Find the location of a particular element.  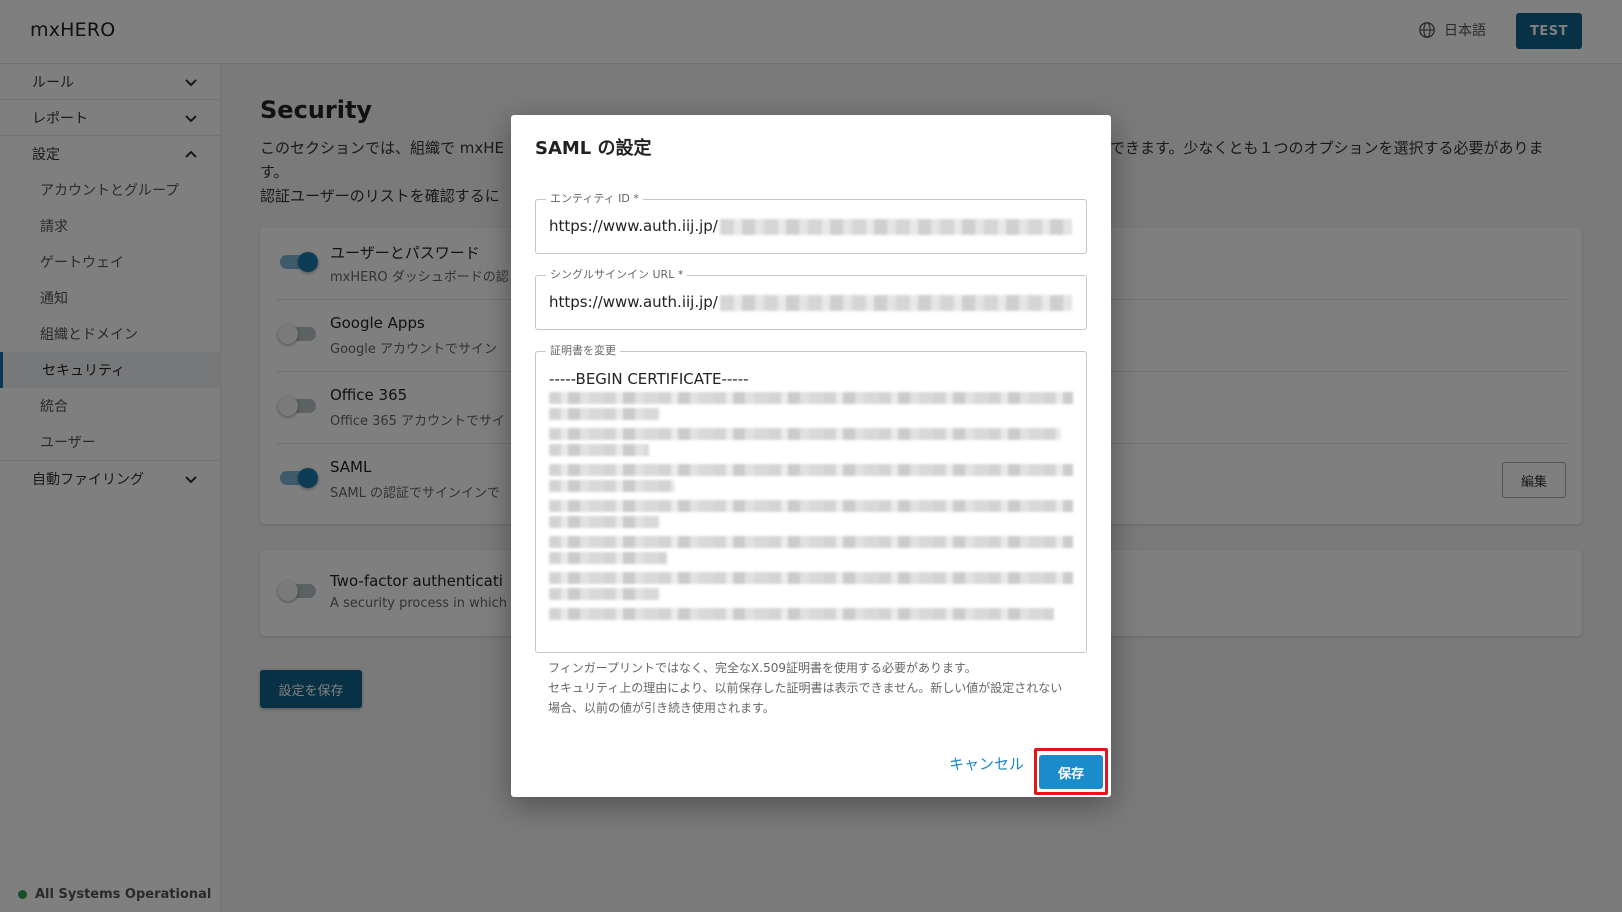

dialog-title: SAML の設定 is located at coordinates (593, 148).